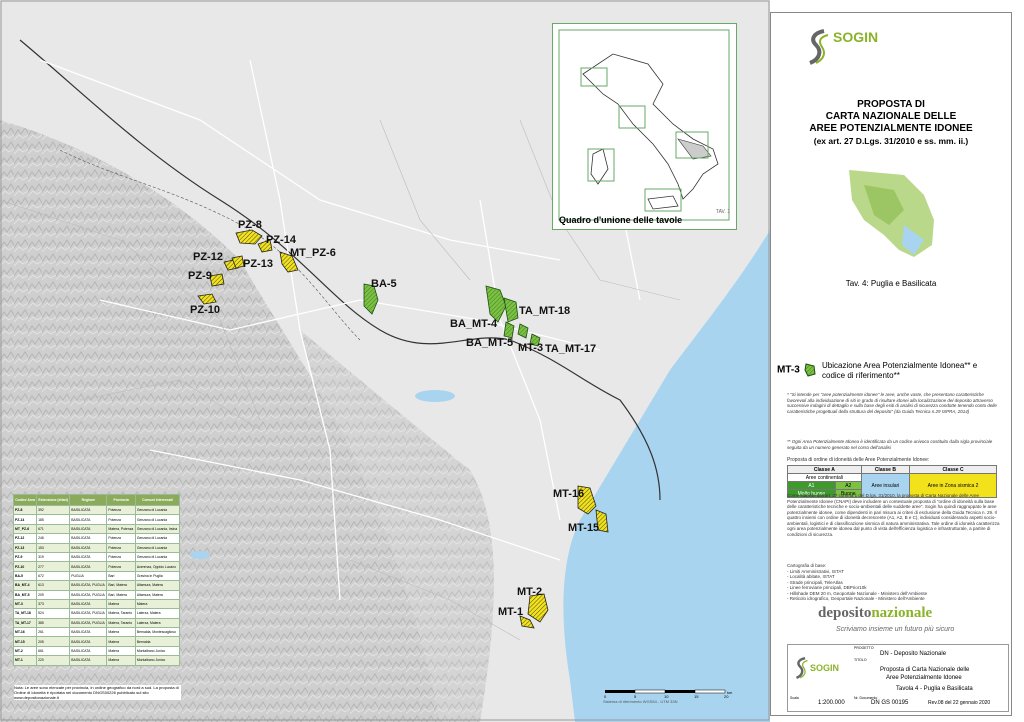 The height and width of the screenshot is (722, 1024). I want to click on table-cell: Altamura, Matera, so click(157, 585).